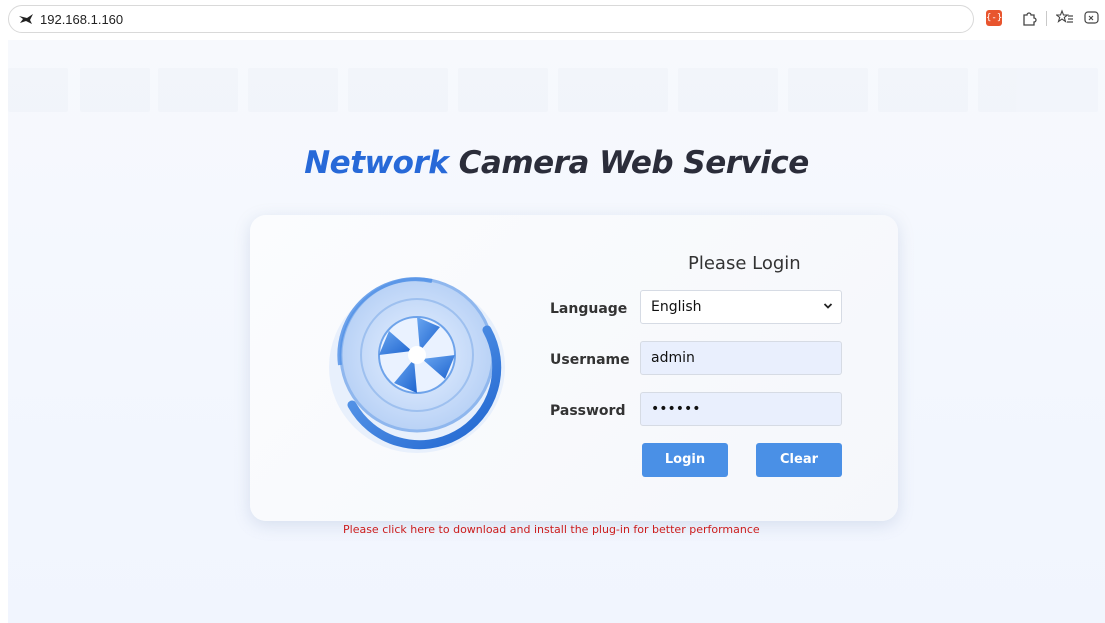  What do you see at coordinates (590, 360) in the screenshot?
I see `username-label: Username` at bounding box center [590, 360].